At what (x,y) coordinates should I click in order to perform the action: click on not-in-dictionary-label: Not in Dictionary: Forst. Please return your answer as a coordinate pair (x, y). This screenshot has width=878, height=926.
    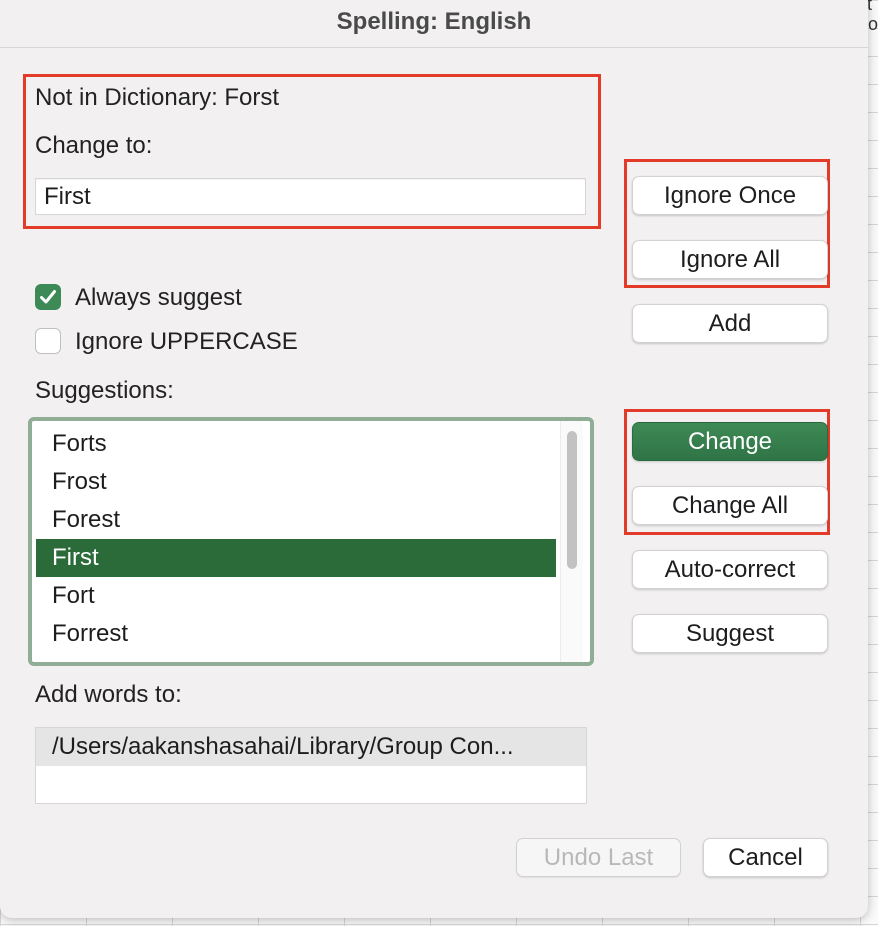
    Looking at the image, I should click on (157, 97).